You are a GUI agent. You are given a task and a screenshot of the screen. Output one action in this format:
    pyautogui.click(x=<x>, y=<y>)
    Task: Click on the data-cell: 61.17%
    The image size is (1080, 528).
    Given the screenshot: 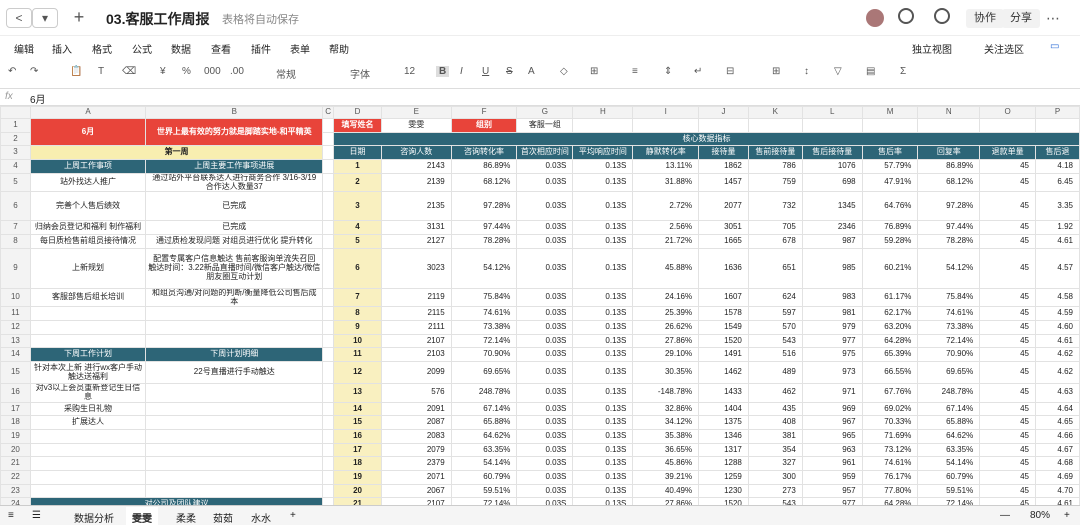 What is the action you would take?
    pyautogui.click(x=890, y=297)
    